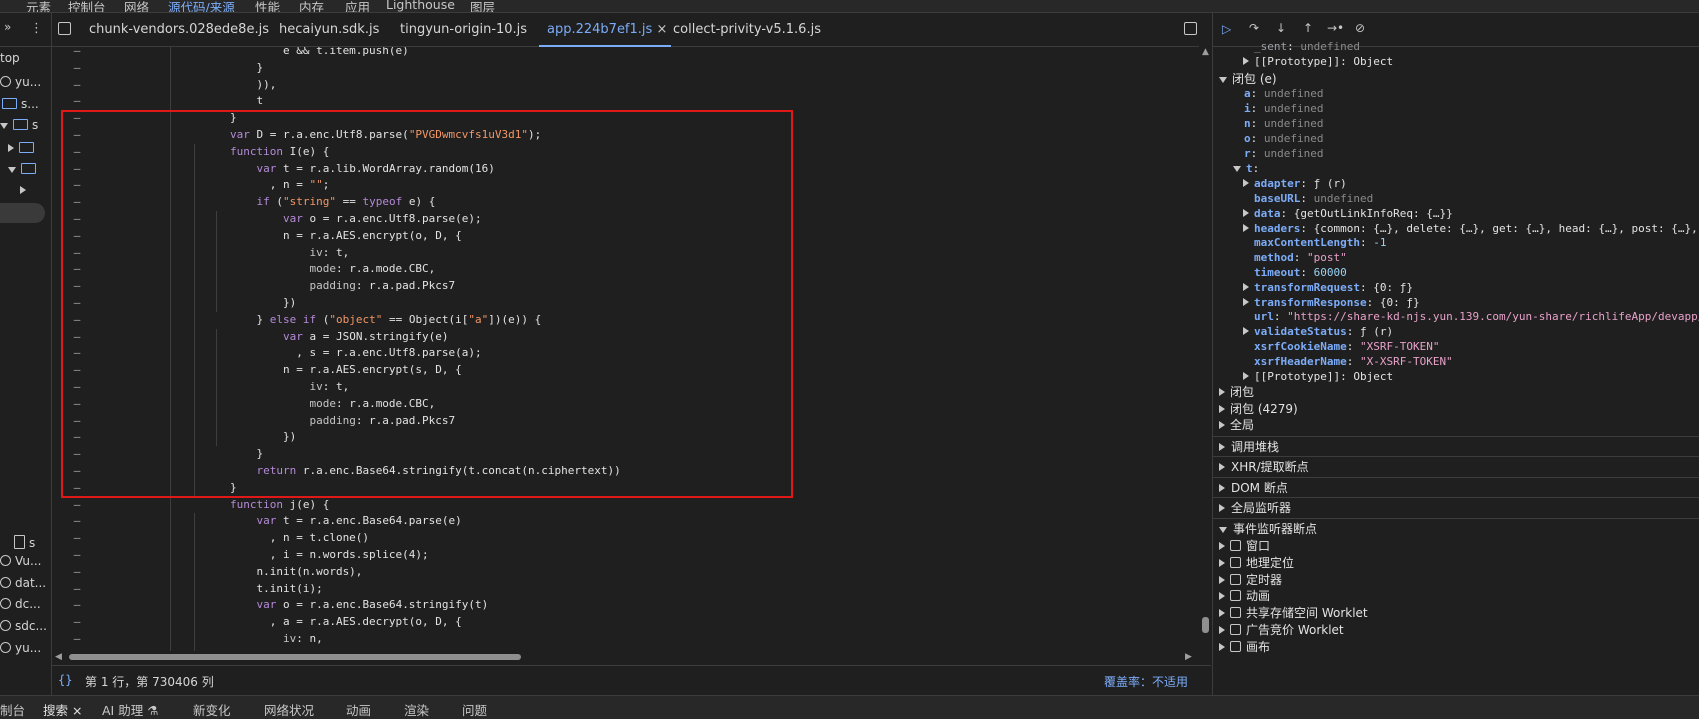 This screenshot has height=719, width=1699. I want to click on debugger-section-header: DOM 断点, so click(1456, 487).